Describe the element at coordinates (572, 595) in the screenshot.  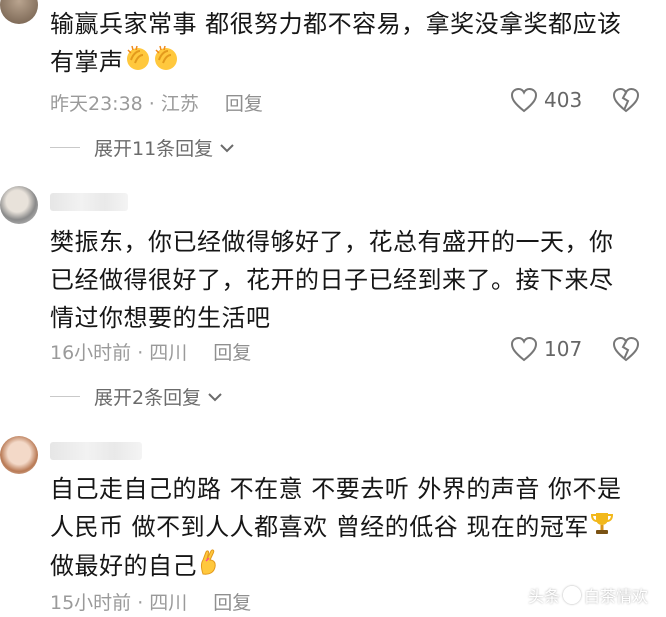
I see `at-sign-icon` at that location.